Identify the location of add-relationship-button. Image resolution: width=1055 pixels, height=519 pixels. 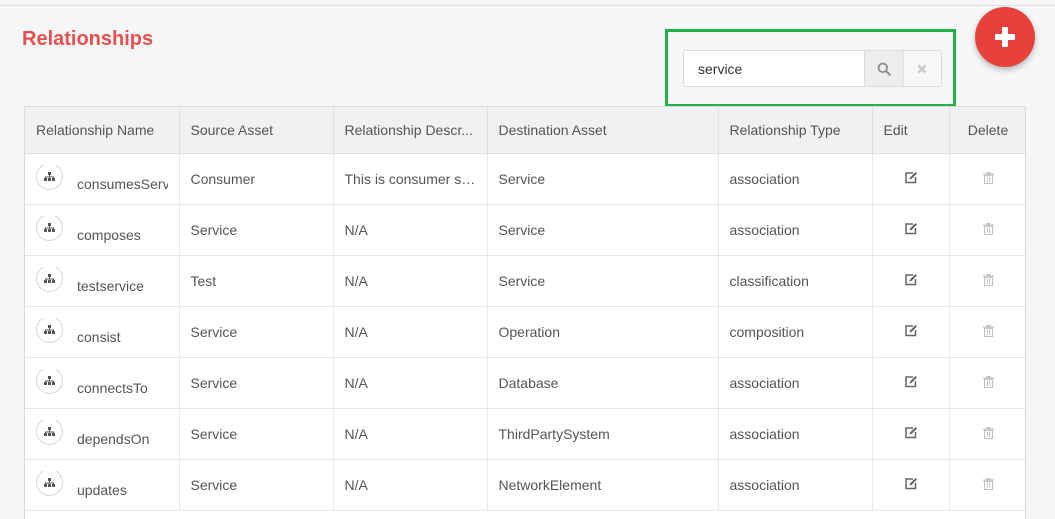
(1005, 37).